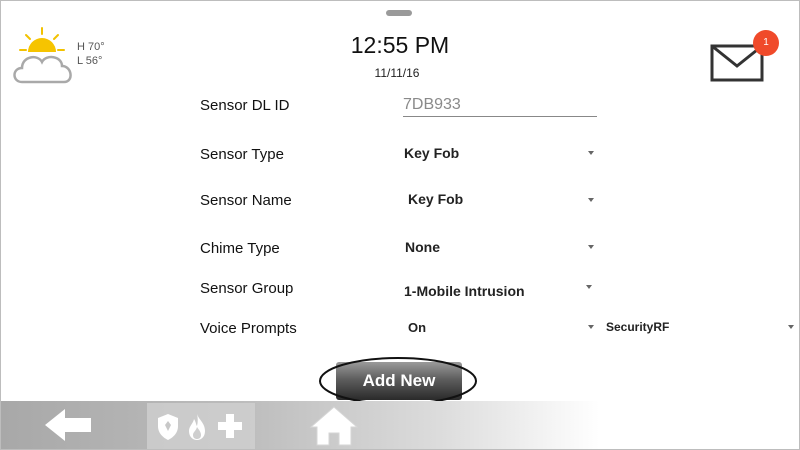  I want to click on bottom-navigation-bar, so click(400, 425).